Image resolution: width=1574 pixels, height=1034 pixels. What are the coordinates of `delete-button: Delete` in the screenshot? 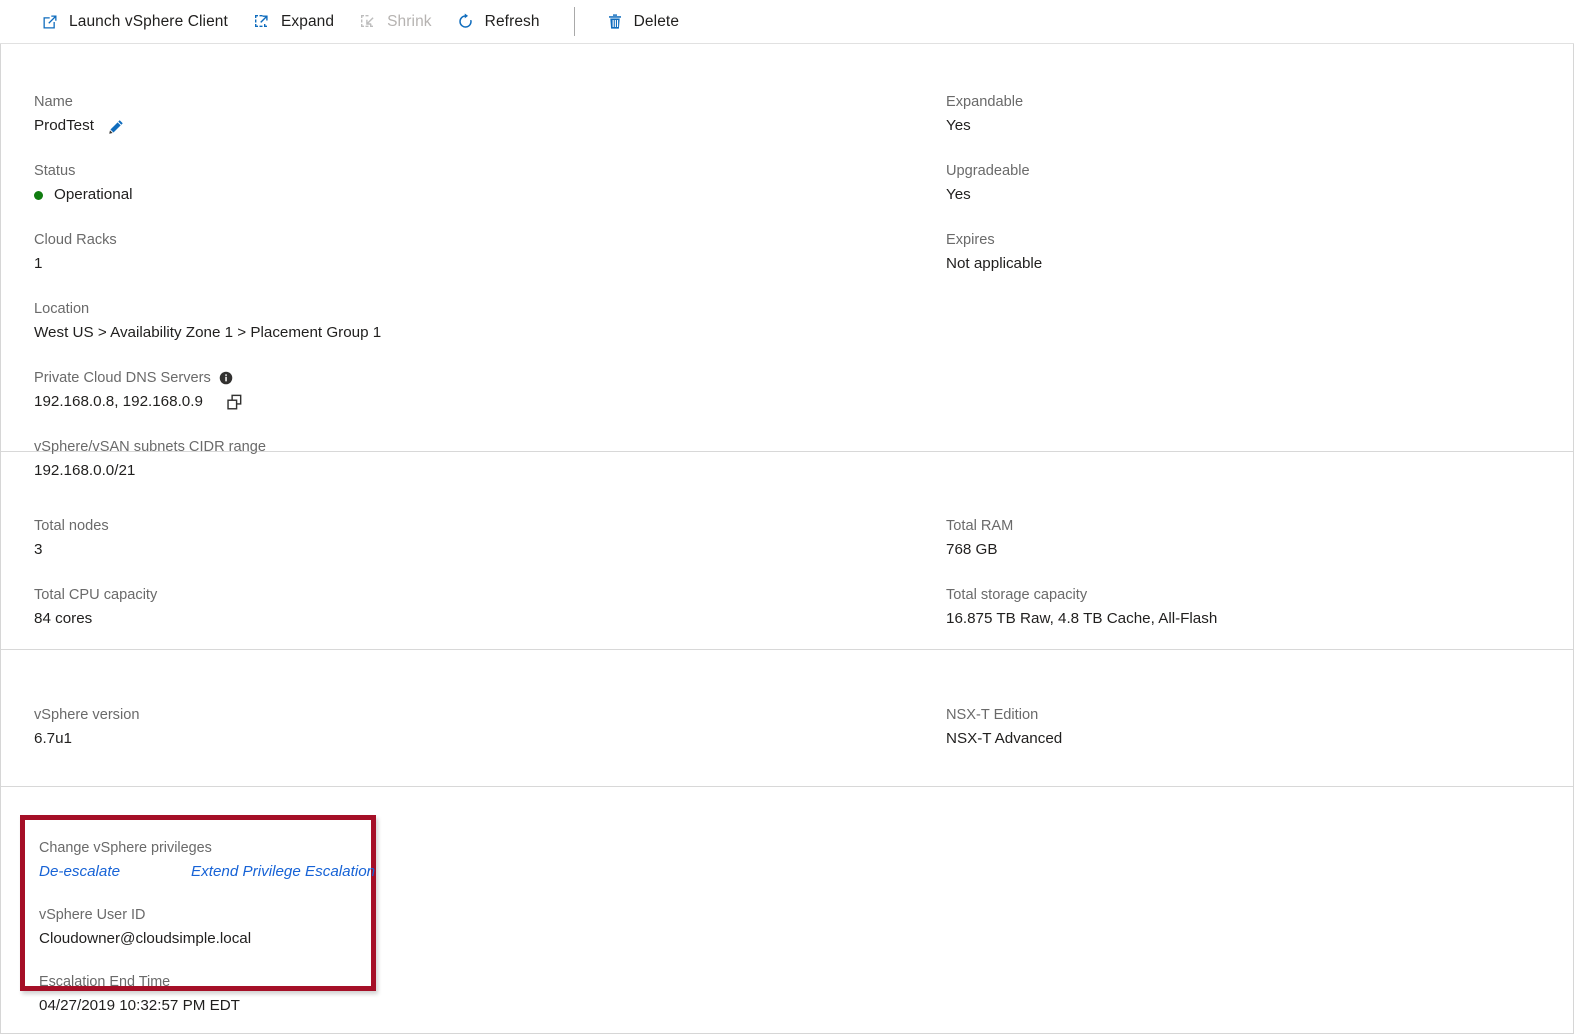 It's located at (642, 22).